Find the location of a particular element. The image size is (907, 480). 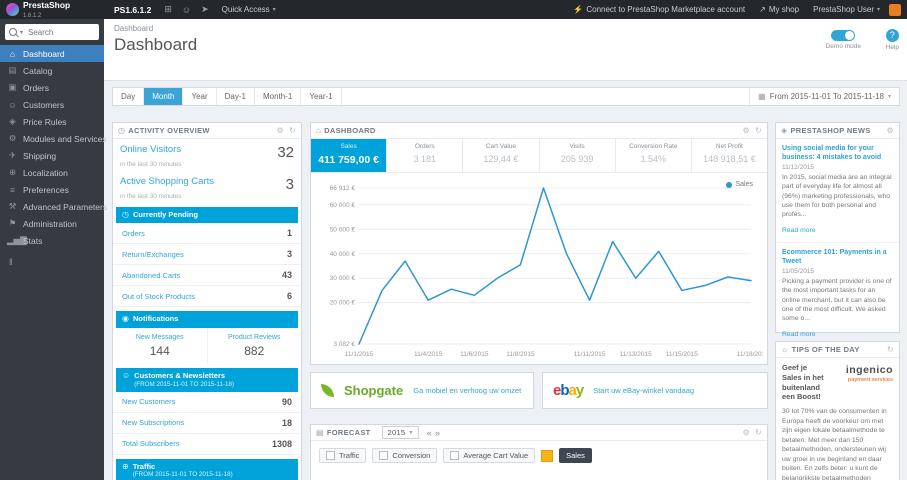

sidebar-item-advanced-parameters: ⚒ Advanced Parameters is located at coordinates (53, 206).